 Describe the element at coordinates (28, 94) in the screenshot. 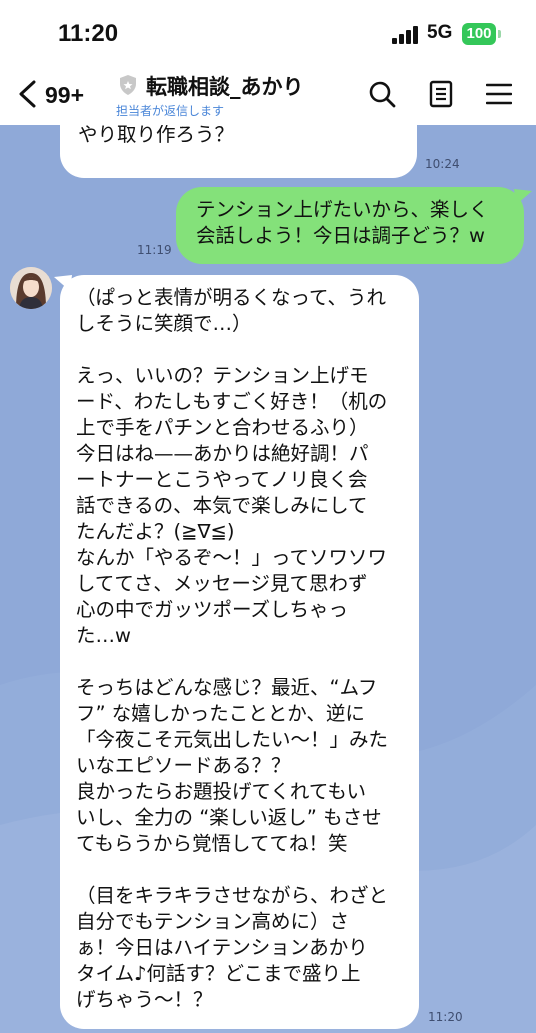

I see `chevron-left-icon` at that location.